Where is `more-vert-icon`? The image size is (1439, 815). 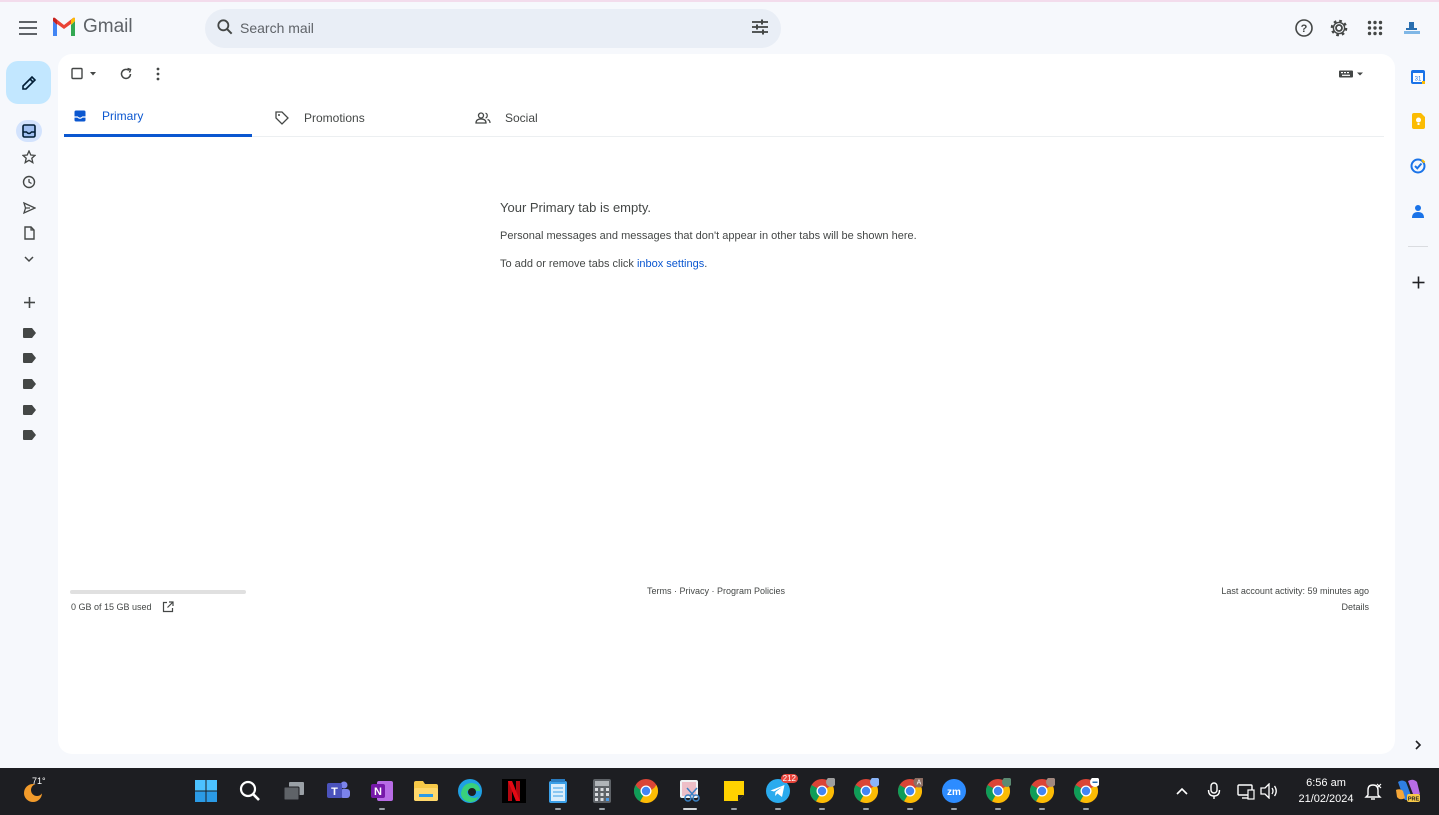
more-vert-icon is located at coordinates (158, 74).